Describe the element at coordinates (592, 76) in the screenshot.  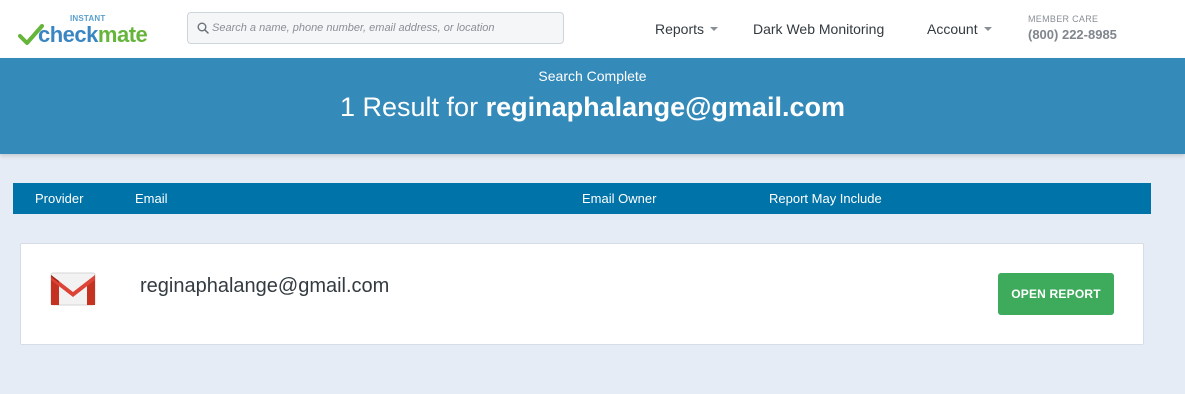
I see `search-status-text: Search Complete` at that location.